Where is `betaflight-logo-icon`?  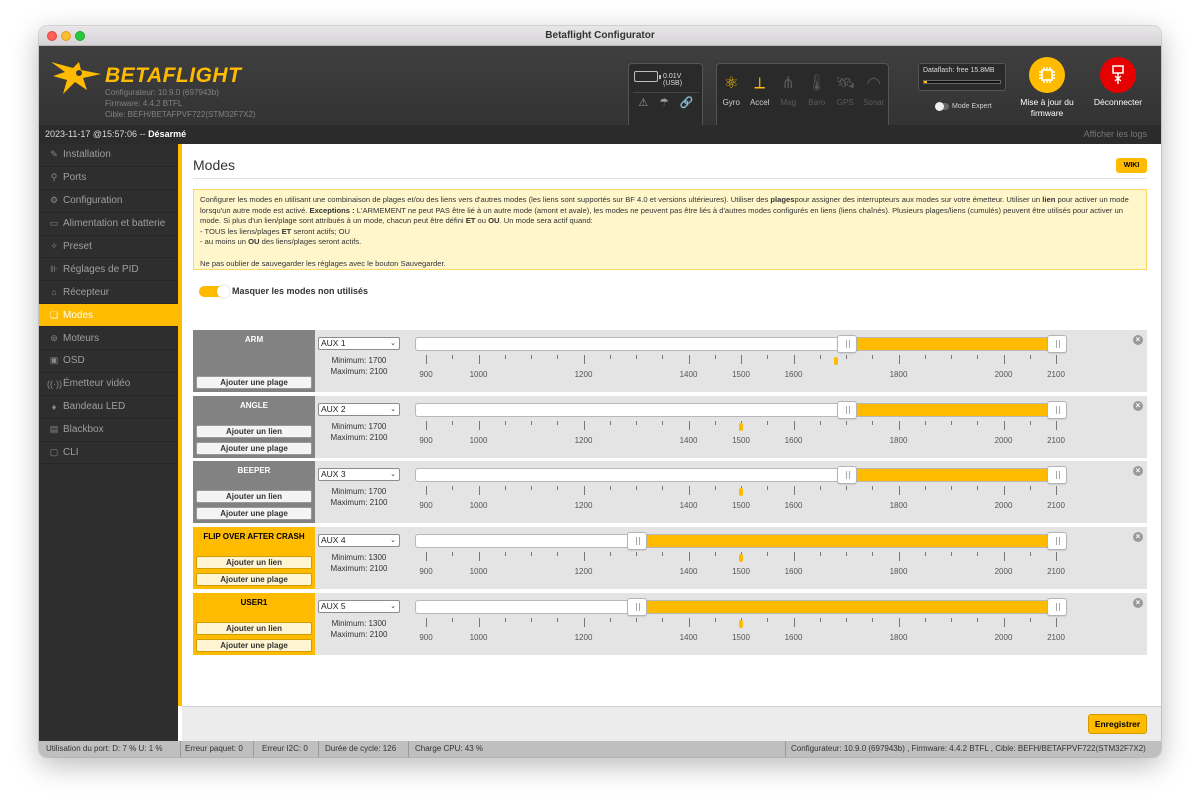 betaflight-logo-icon is located at coordinates (76, 78).